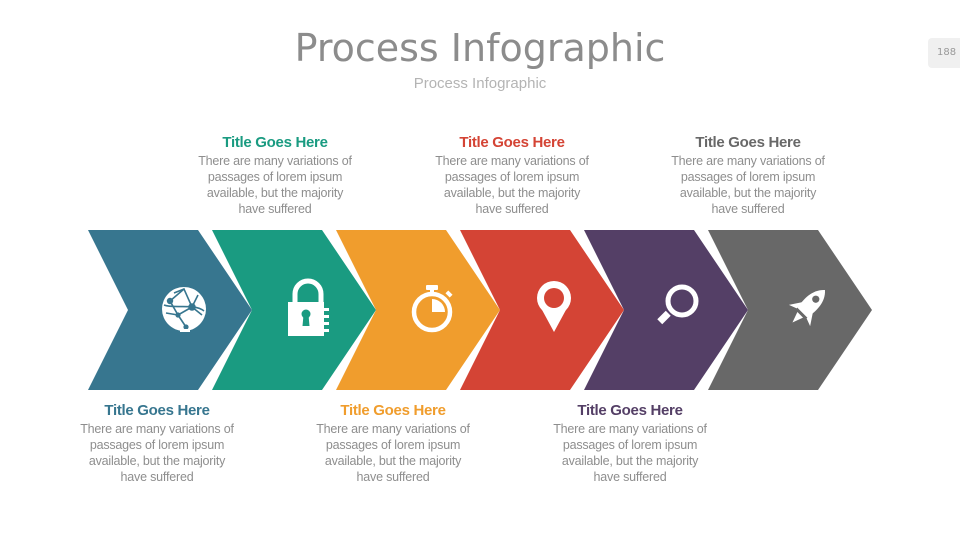 Image resolution: width=960 pixels, height=540 pixels. Describe the element at coordinates (748, 193) in the screenshot. I see `step-6-body-line: available, but the majority` at that location.